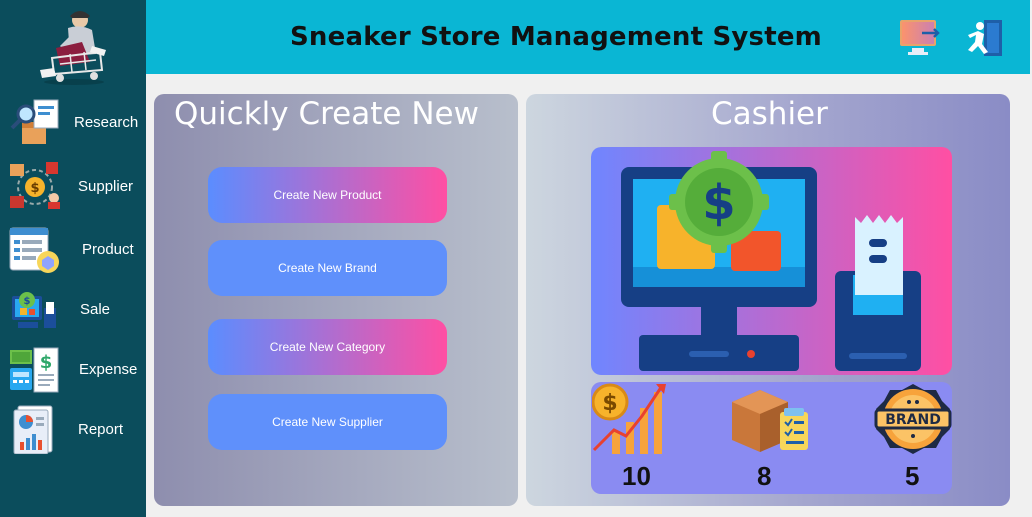 The image size is (1032, 517). What do you see at coordinates (73, 369) in the screenshot?
I see `sidebar-item-expense: $ Expense` at bounding box center [73, 369].